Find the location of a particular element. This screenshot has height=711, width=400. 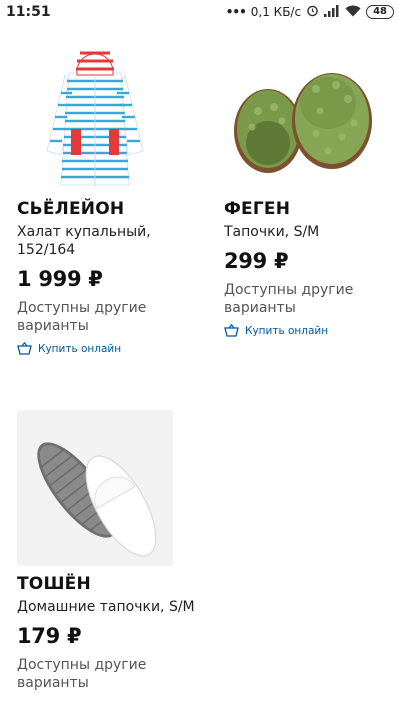

battery-icon: 48 is located at coordinates (380, 12).